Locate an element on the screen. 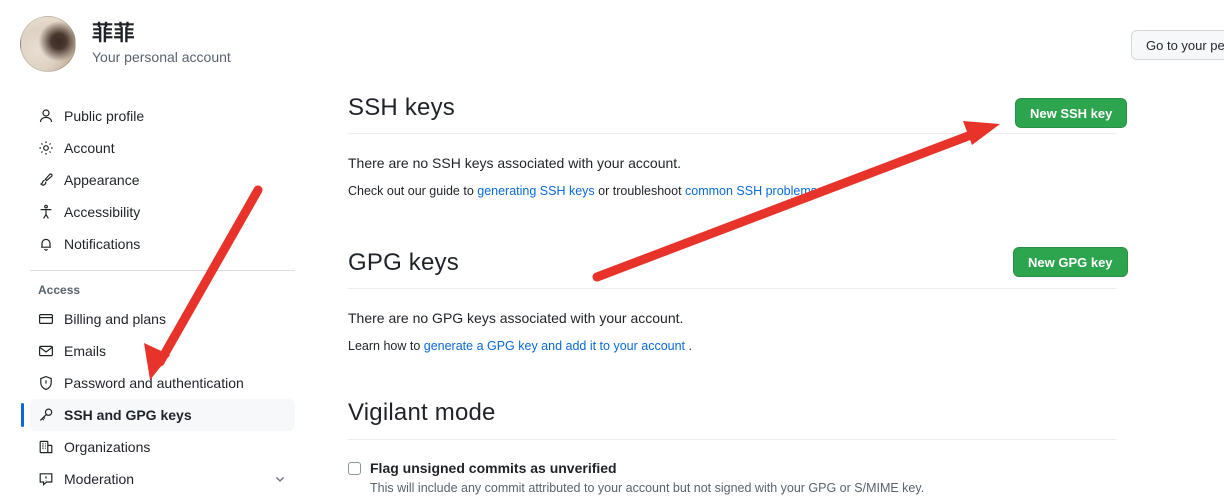 The image size is (1224, 500). shield-icon is located at coordinates (46, 383).